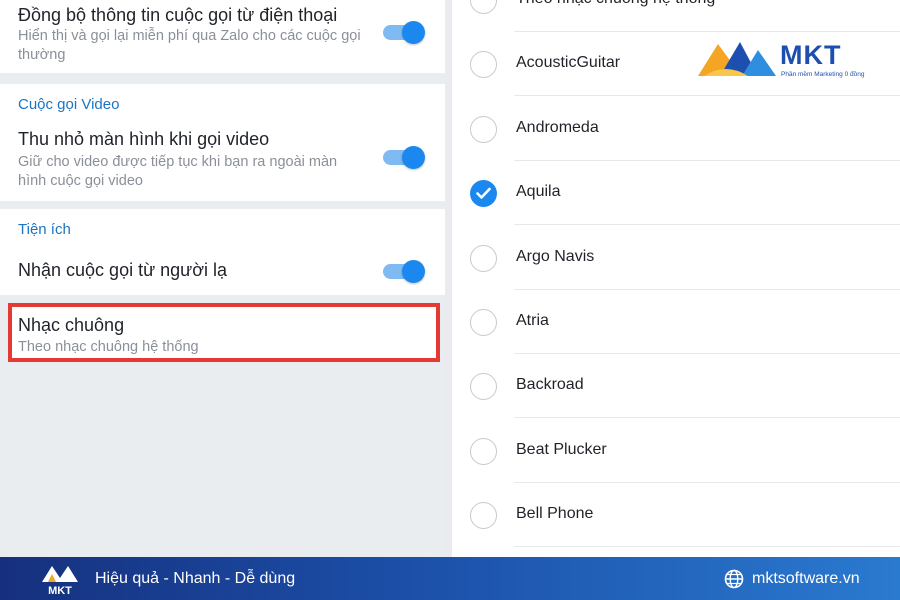  I want to click on utility-section: Tiện ích Nhận cuộc gọi từ người lạ, so click(222, 252).